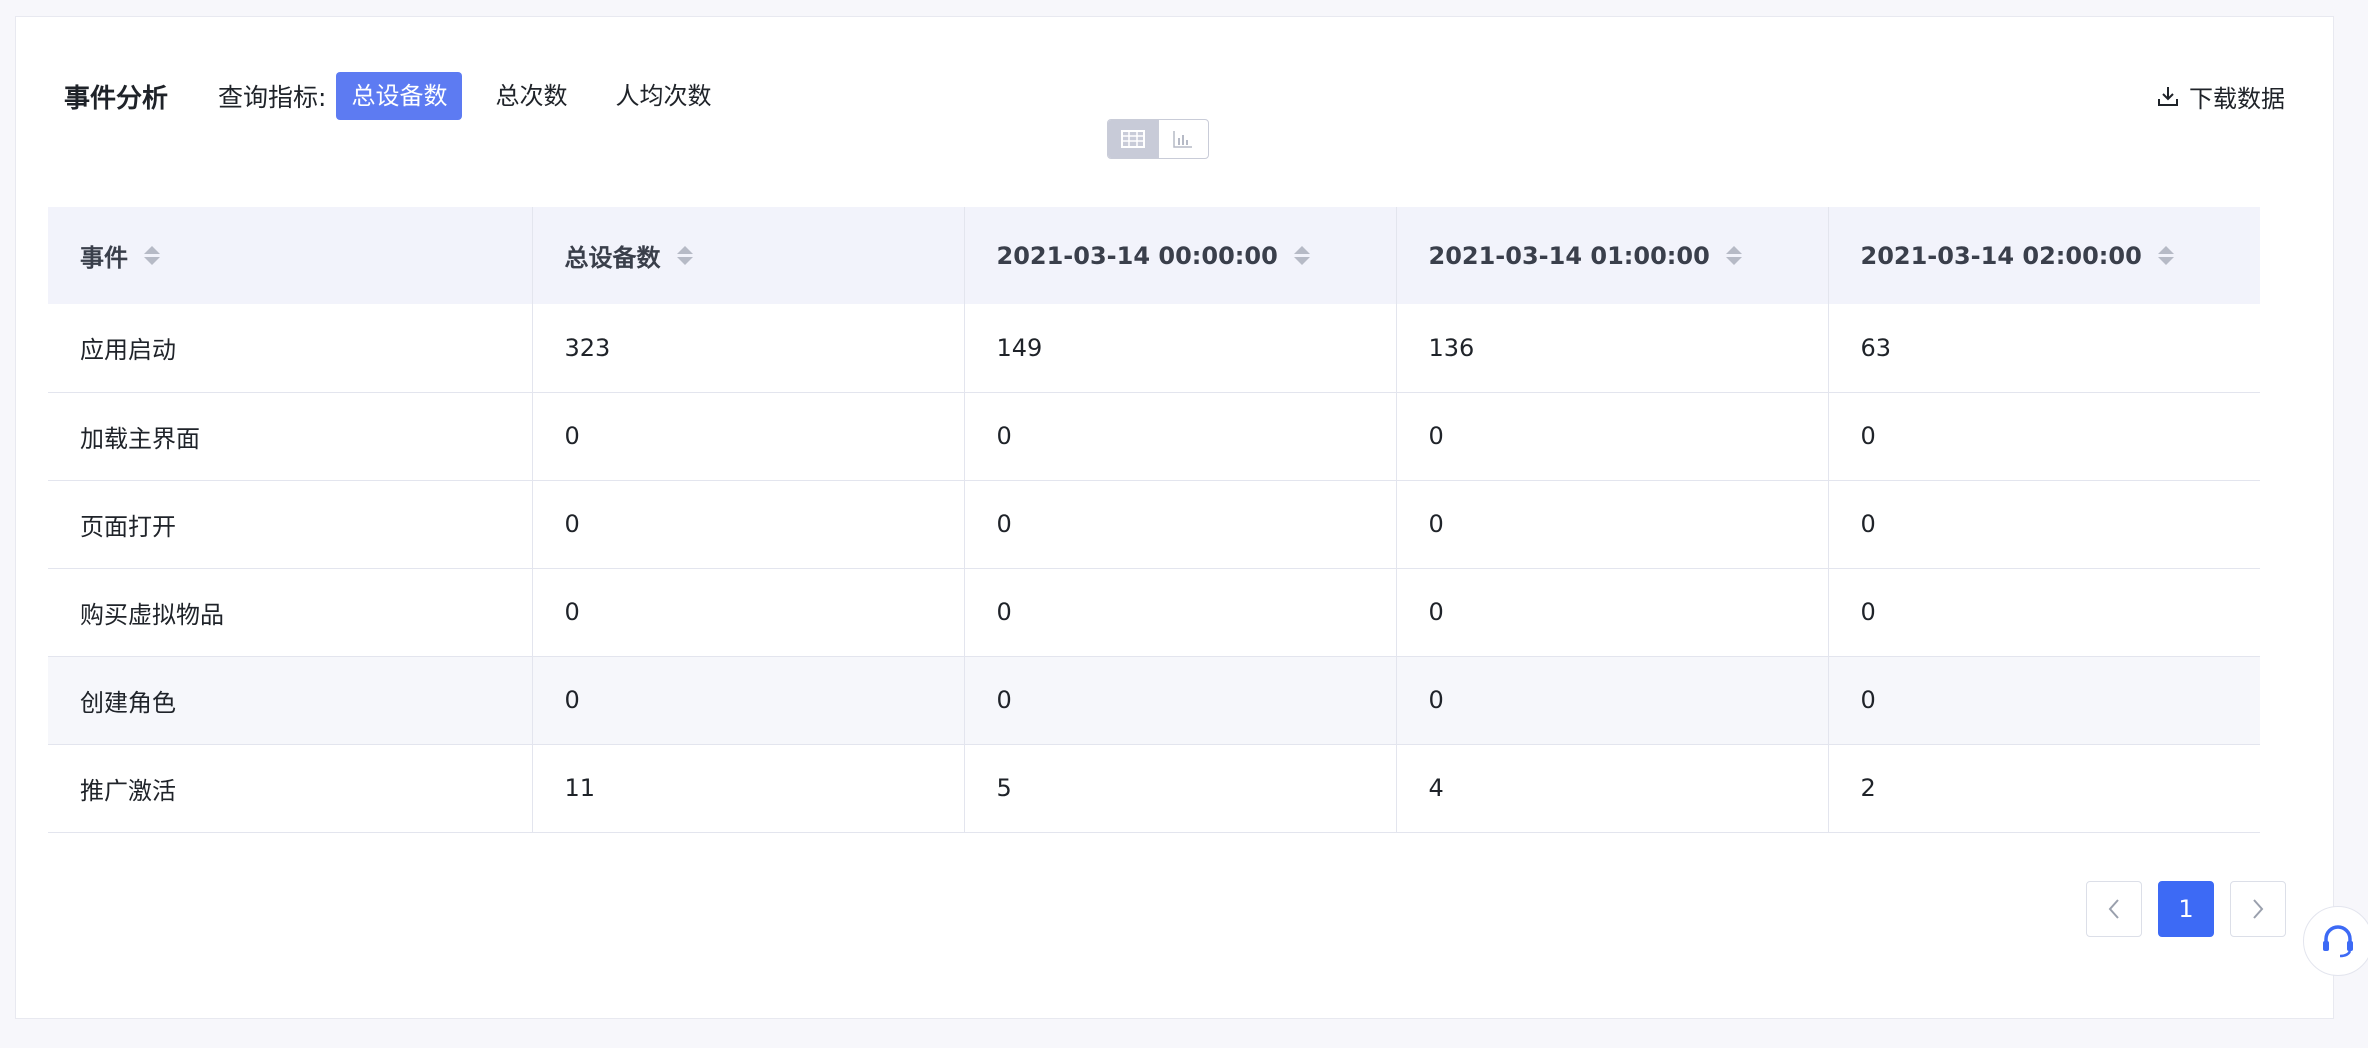 The height and width of the screenshot is (1048, 2368). What do you see at coordinates (128, 350) in the screenshot?
I see `table-cell: 应用启动` at bounding box center [128, 350].